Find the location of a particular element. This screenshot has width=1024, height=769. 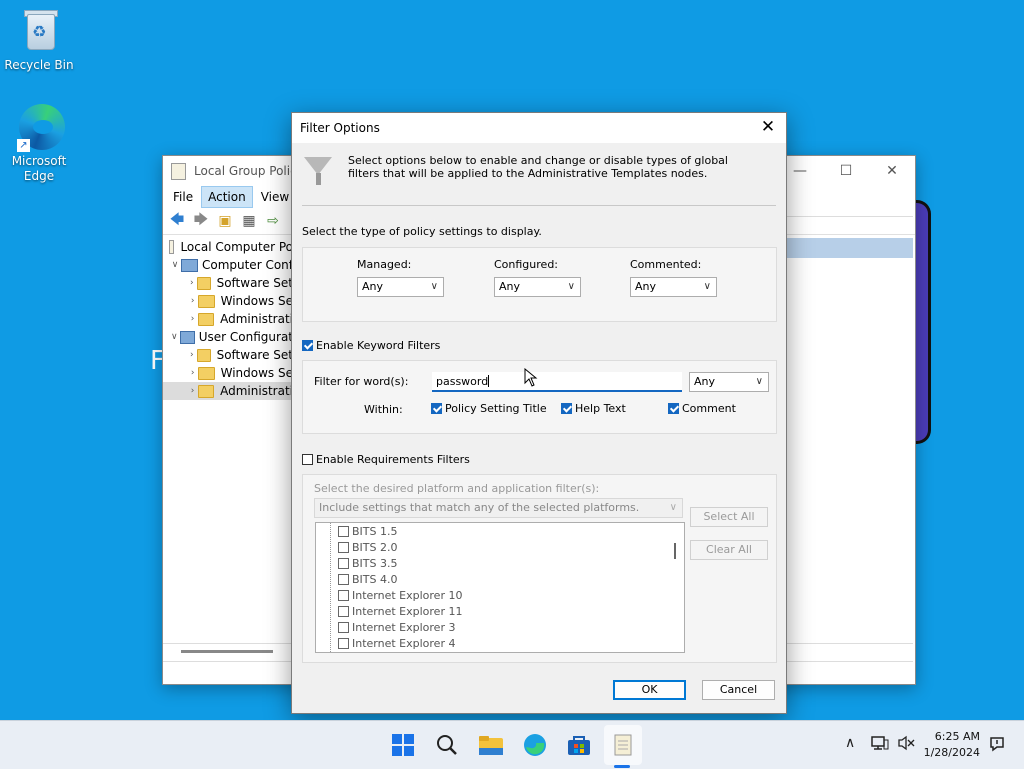

platform-item: BITS 4.0 is located at coordinates (367, 580).